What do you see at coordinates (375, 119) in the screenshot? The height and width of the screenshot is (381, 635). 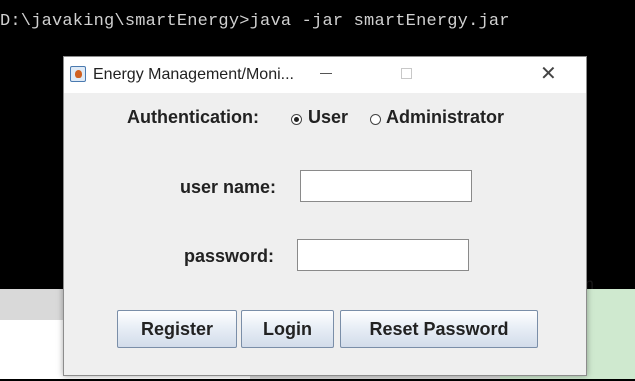 I see `radio-administrator` at bounding box center [375, 119].